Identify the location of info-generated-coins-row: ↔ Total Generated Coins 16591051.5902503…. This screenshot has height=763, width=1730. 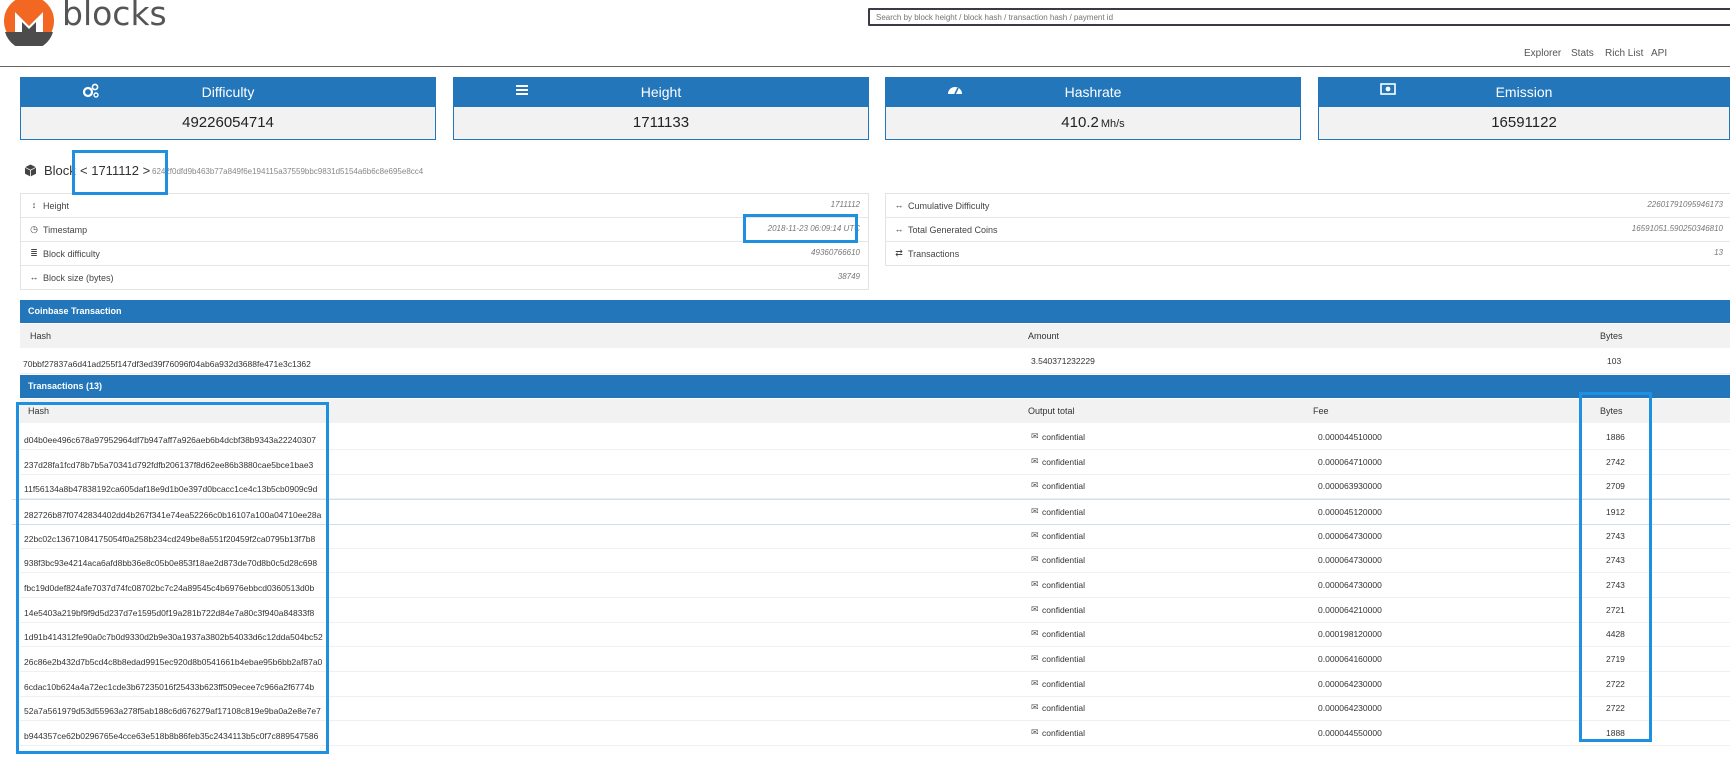
(1308, 230).